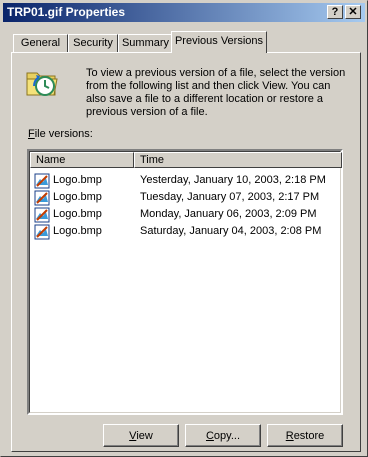 Image resolution: width=368 pixels, height=457 pixels. What do you see at coordinates (31, 134) in the screenshot?
I see `file-versions-accel: F` at bounding box center [31, 134].